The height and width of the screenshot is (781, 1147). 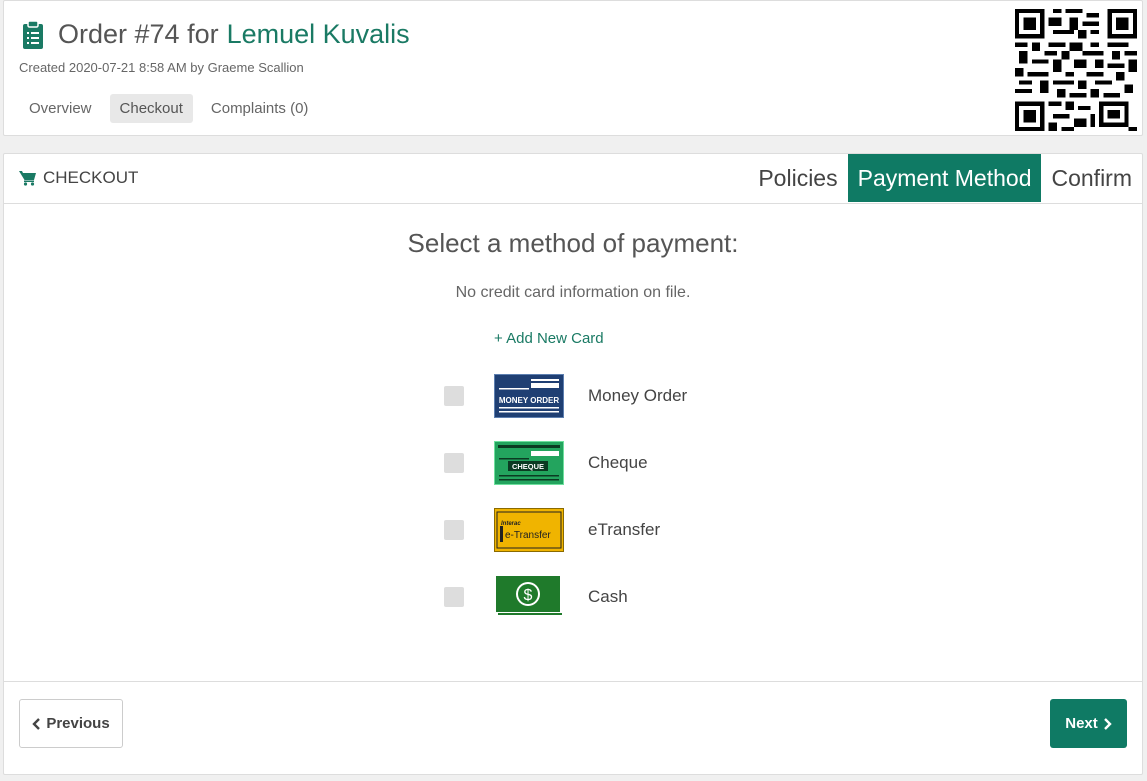 I want to click on cash-icon: $, so click(x=529, y=596).